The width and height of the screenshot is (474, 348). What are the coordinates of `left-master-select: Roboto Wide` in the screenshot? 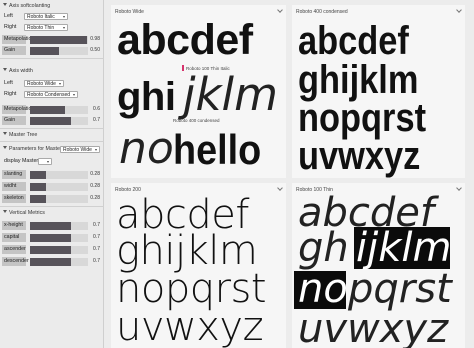 It's located at (44, 83).